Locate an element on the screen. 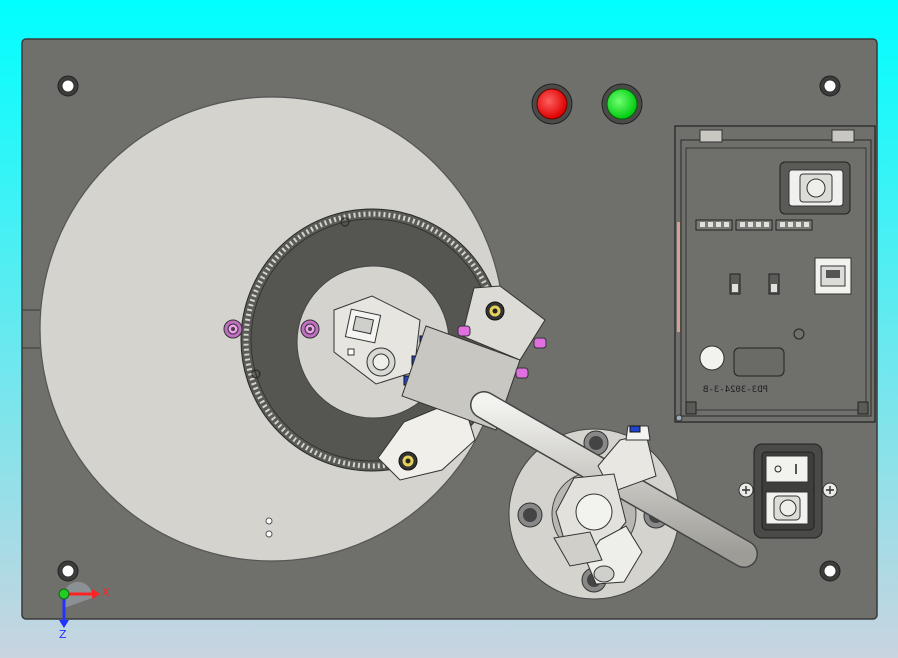  green-indicator is located at coordinates (622, 104).